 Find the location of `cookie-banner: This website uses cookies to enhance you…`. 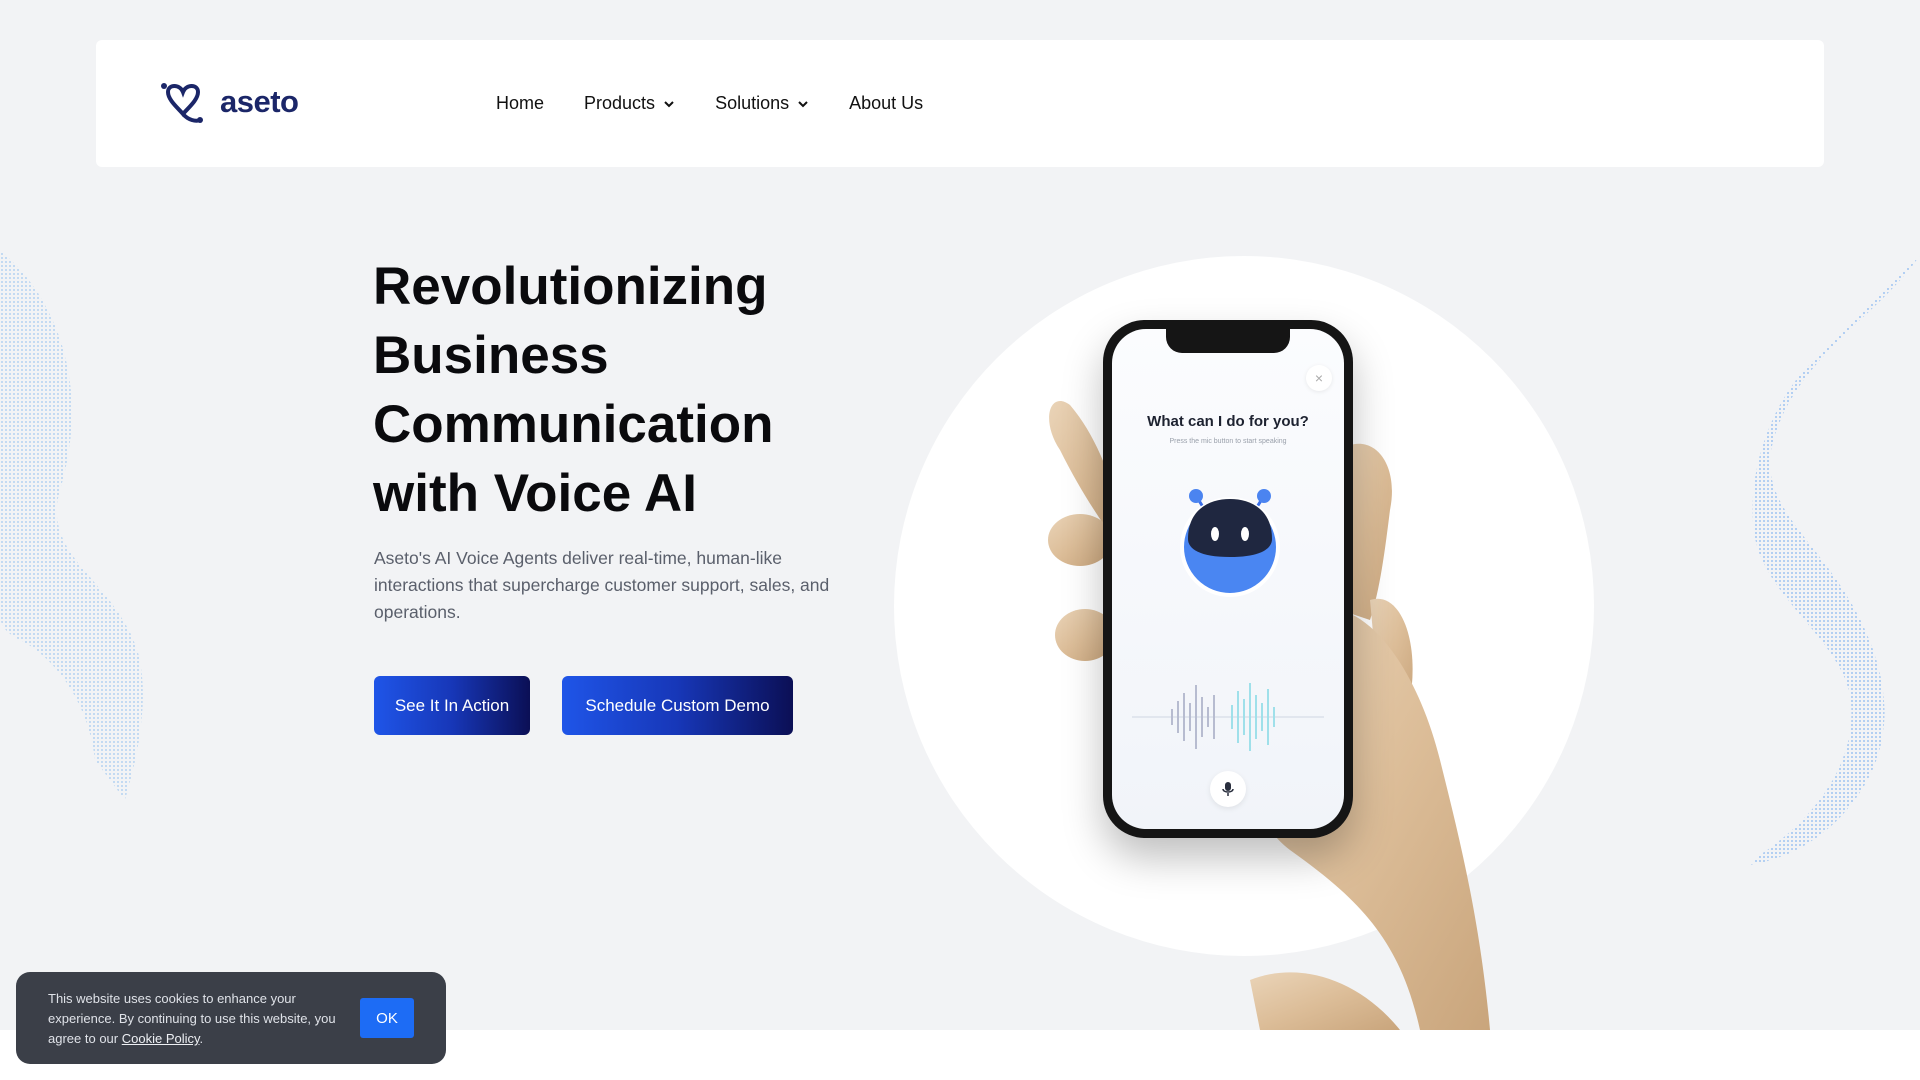

cookie-banner: This website uses cookies to enhance you… is located at coordinates (231, 1018).